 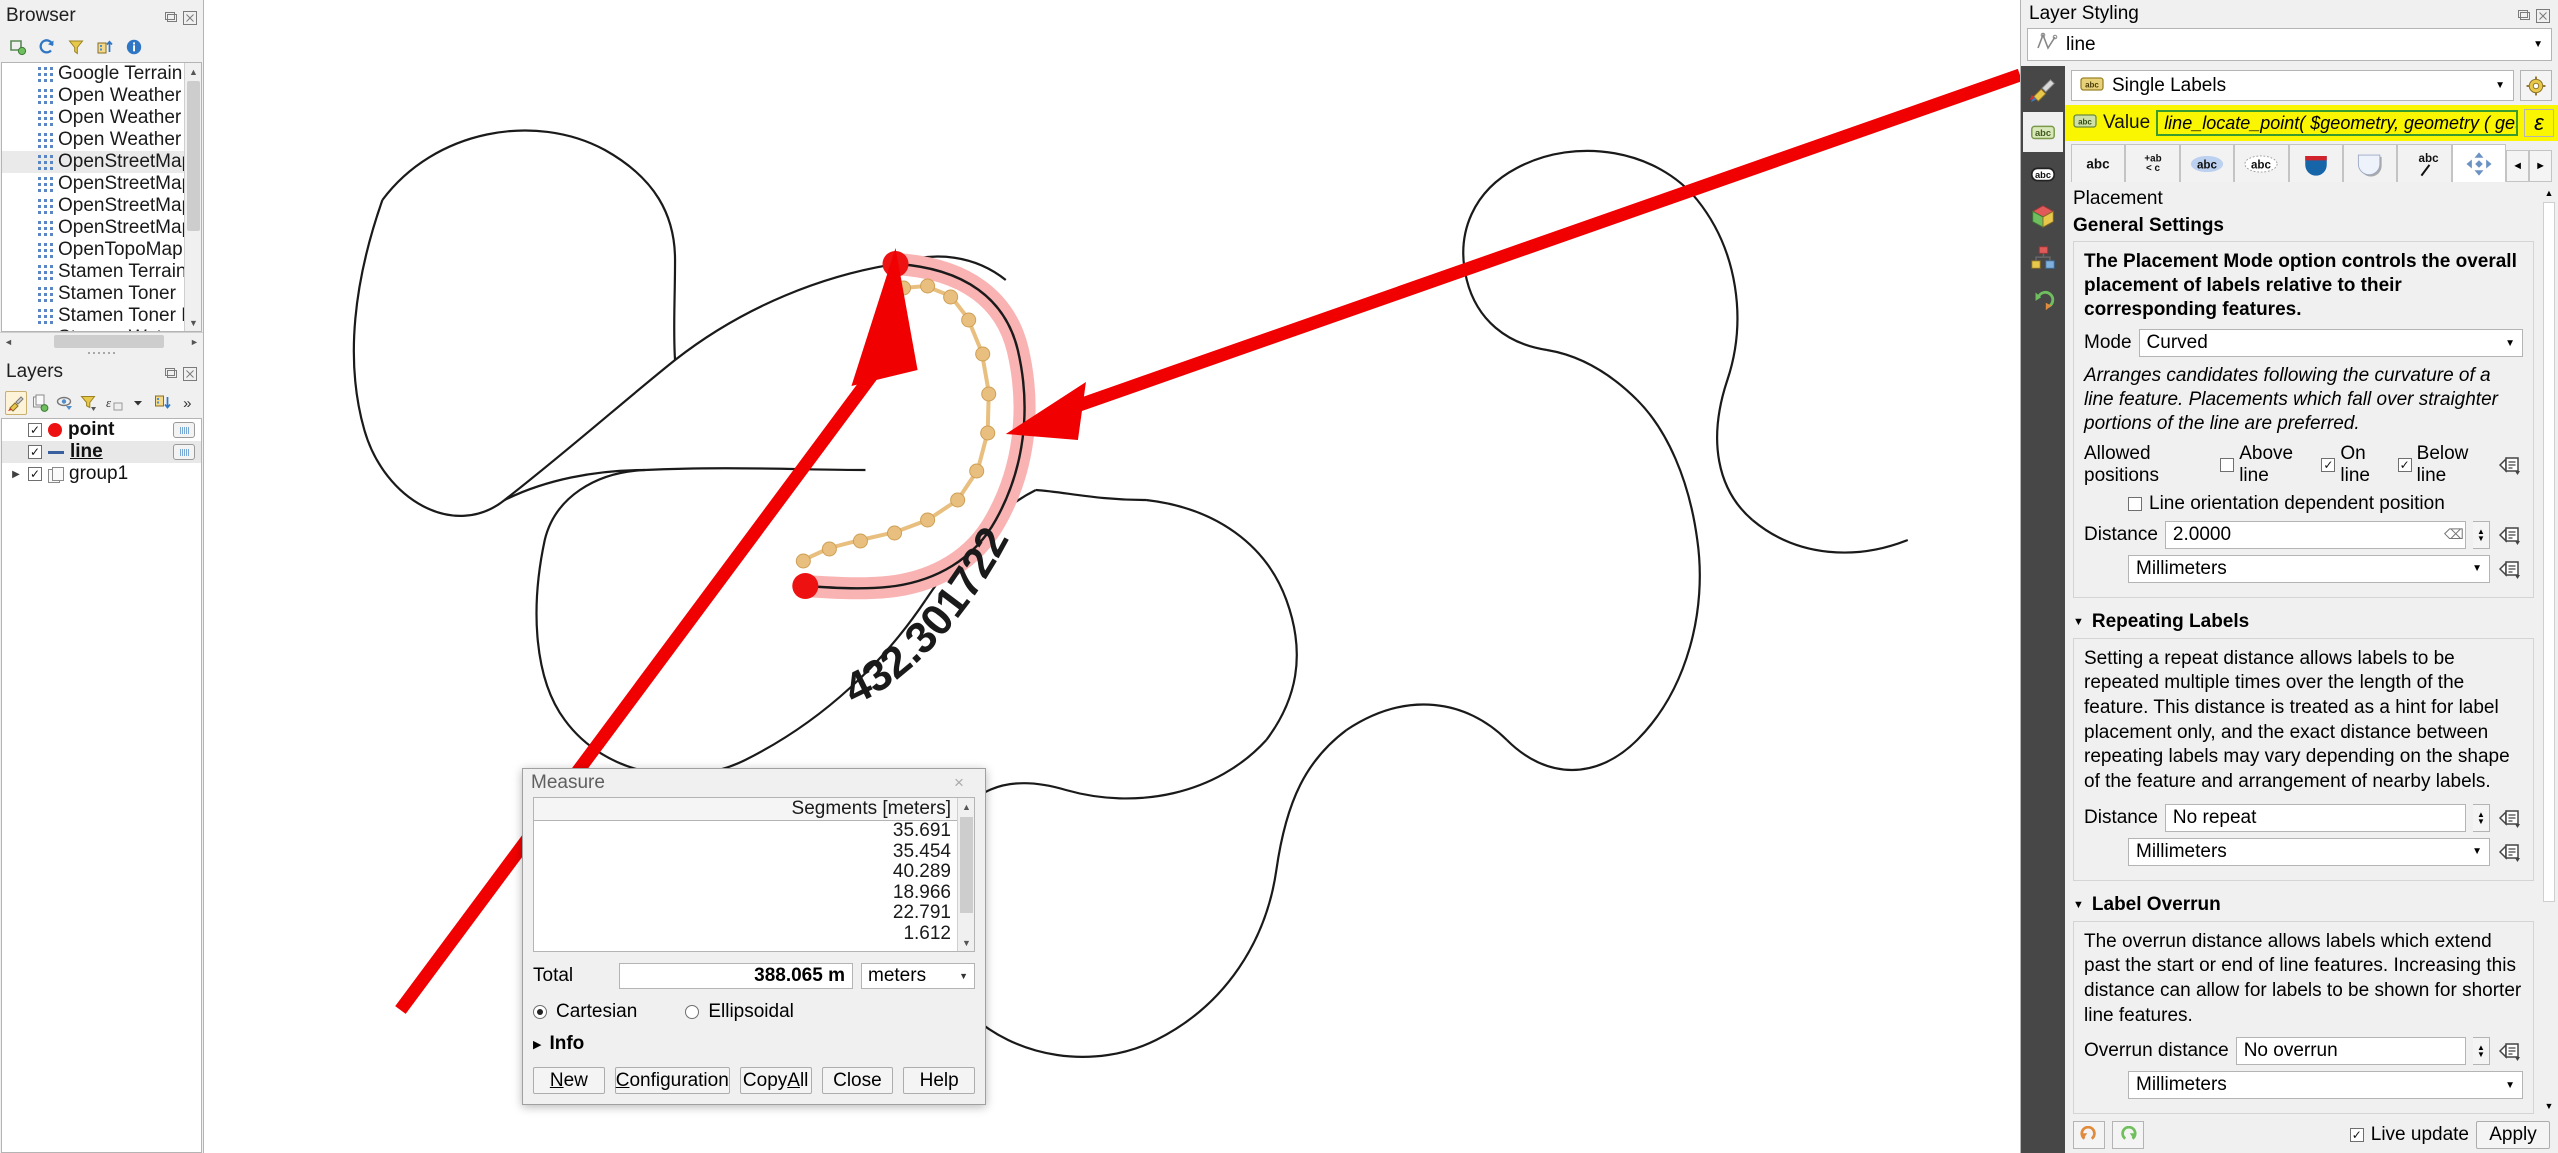 What do you see at coordinates (2424, 163) in the screenshot?
I see `label-tab-callouts-abc: abc` at bounding box center [2424, 163].